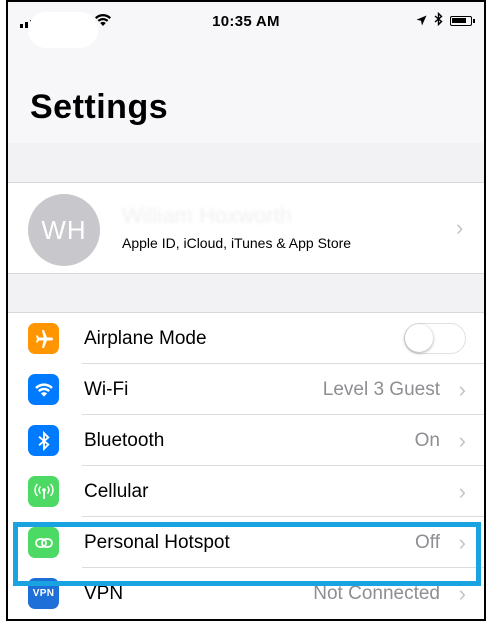  I want to click on status-bar: 10:35 AM, so click(246, 25).